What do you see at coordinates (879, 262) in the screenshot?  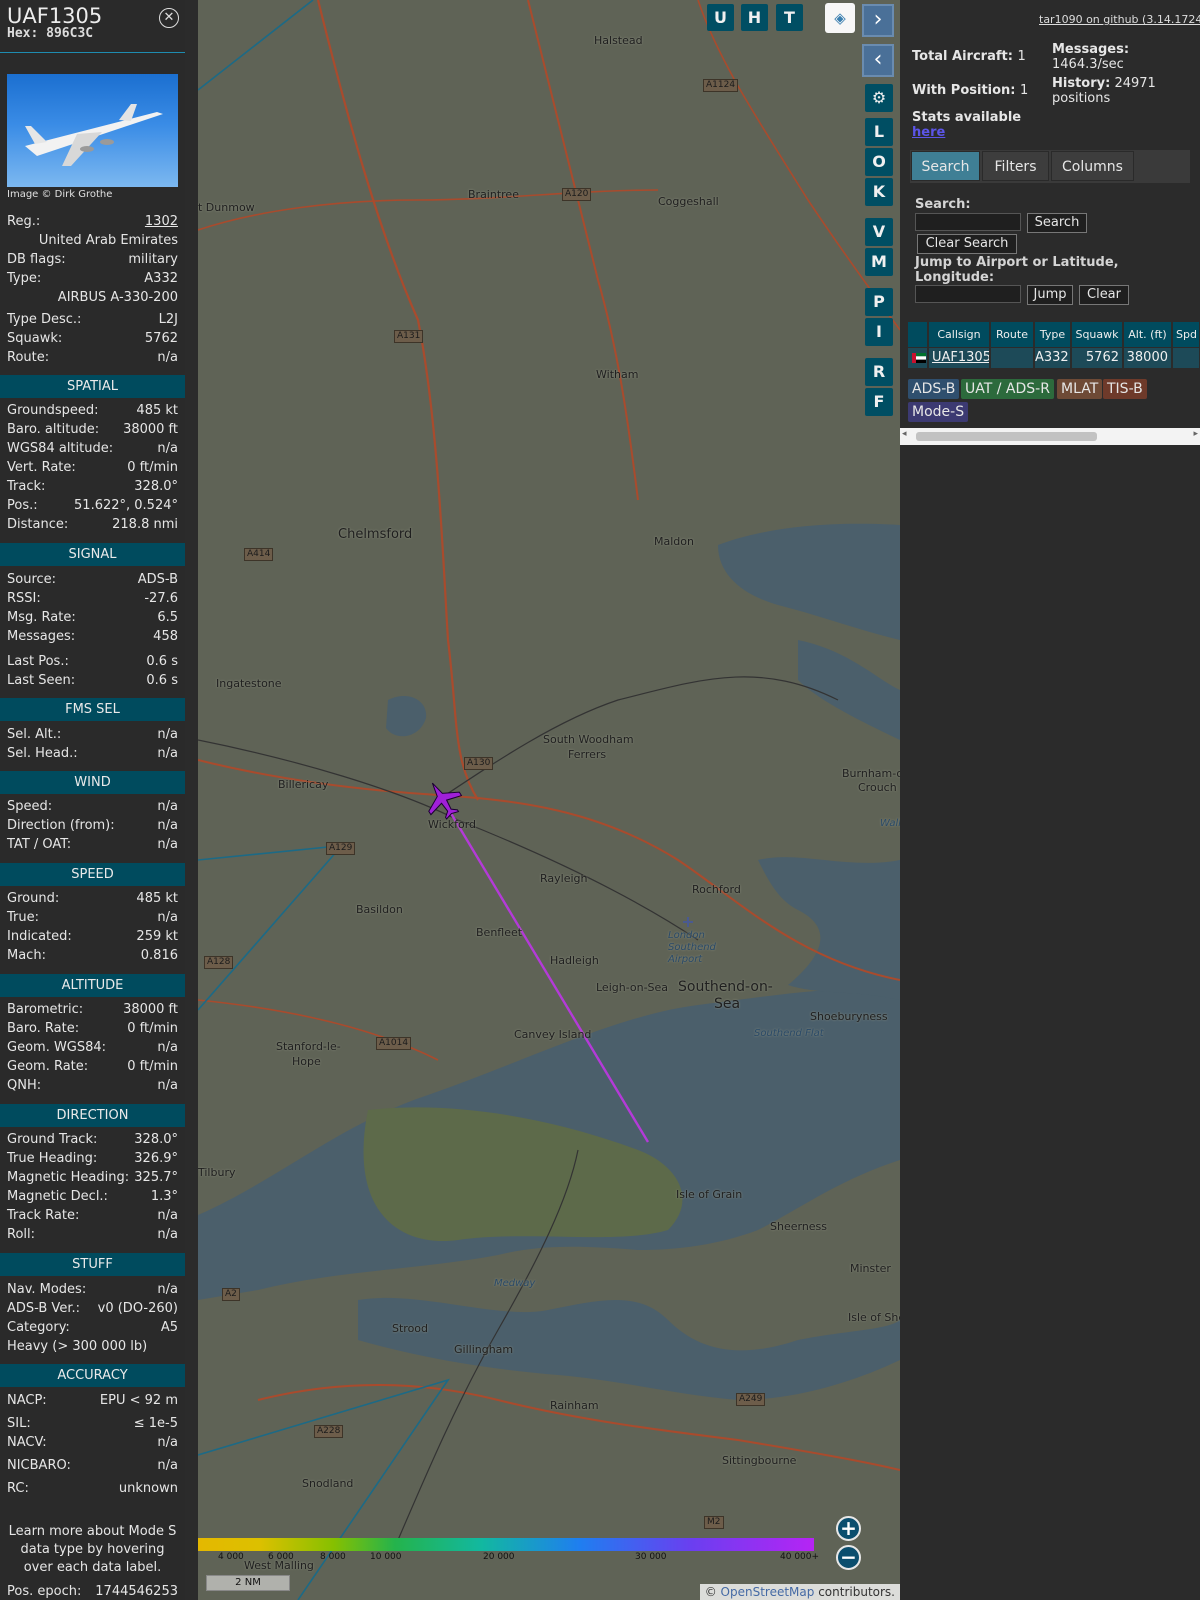 I see `map-button-m: M` at bounding box center [879, 262].